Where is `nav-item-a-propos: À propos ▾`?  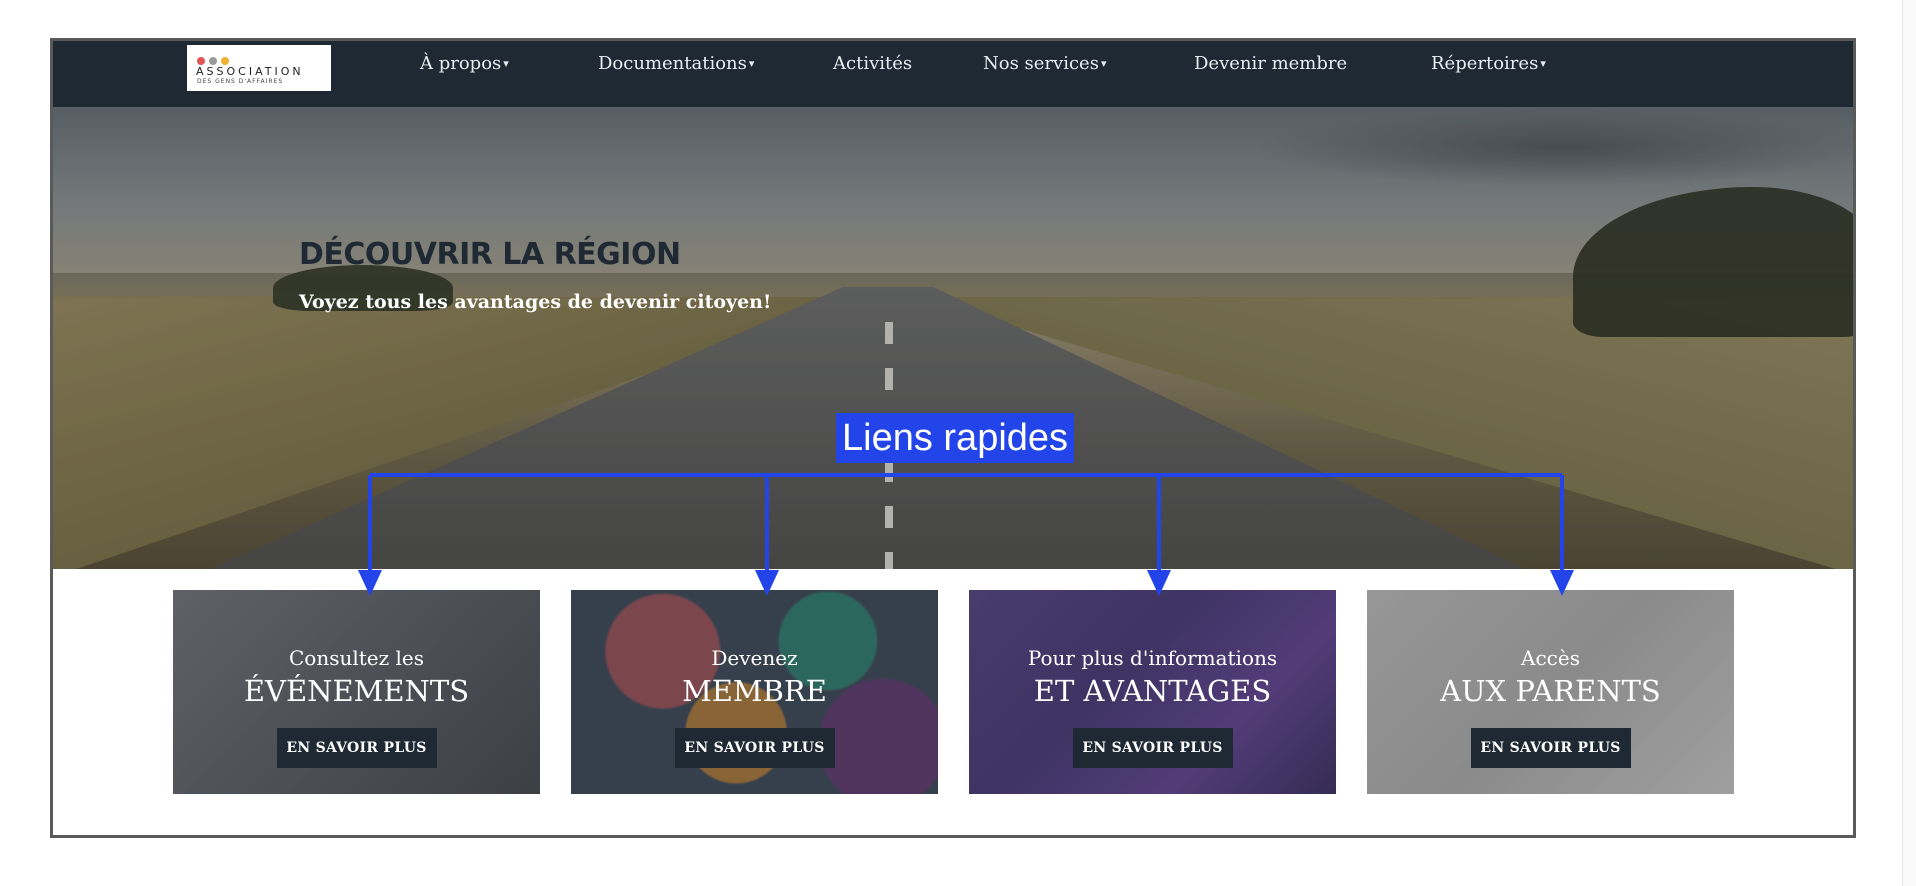 nav-item-a-propos: À propos ▾ is located at coordinates (464, 63).